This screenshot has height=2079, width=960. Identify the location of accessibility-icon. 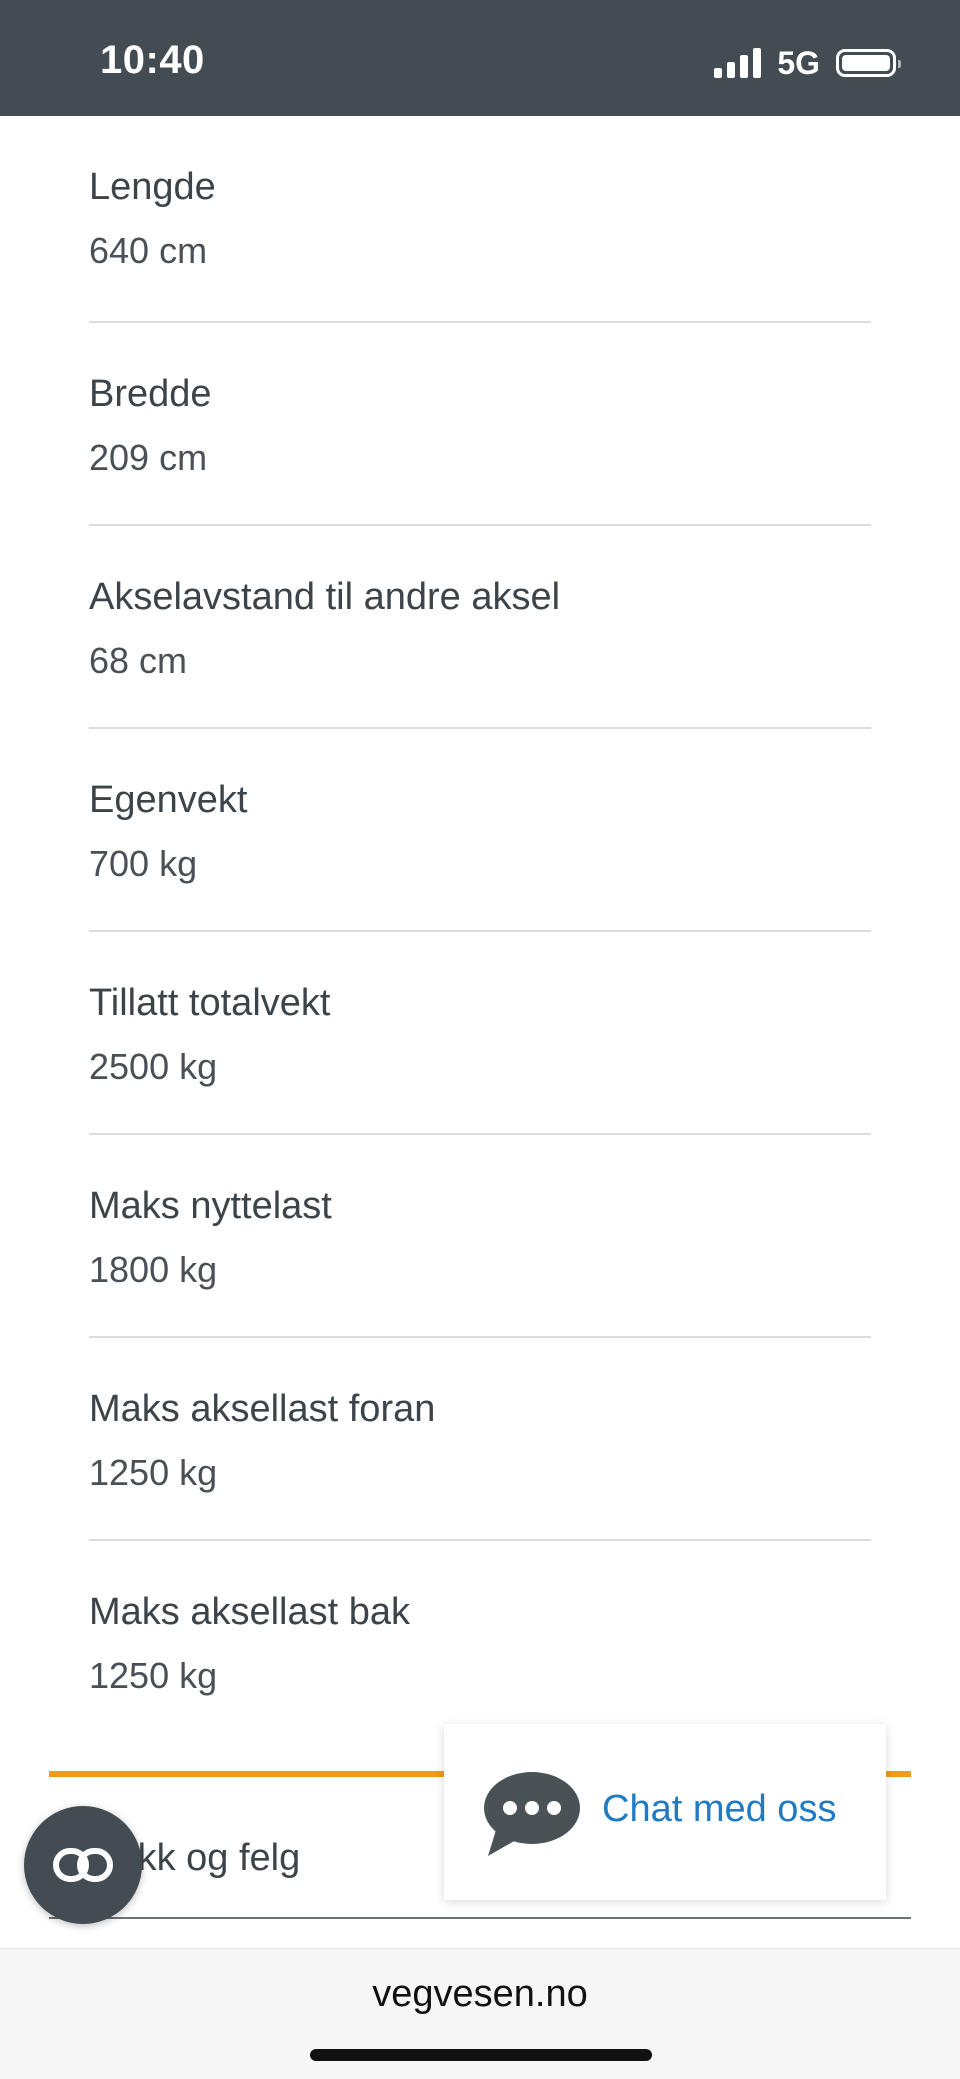
(83, 1865).